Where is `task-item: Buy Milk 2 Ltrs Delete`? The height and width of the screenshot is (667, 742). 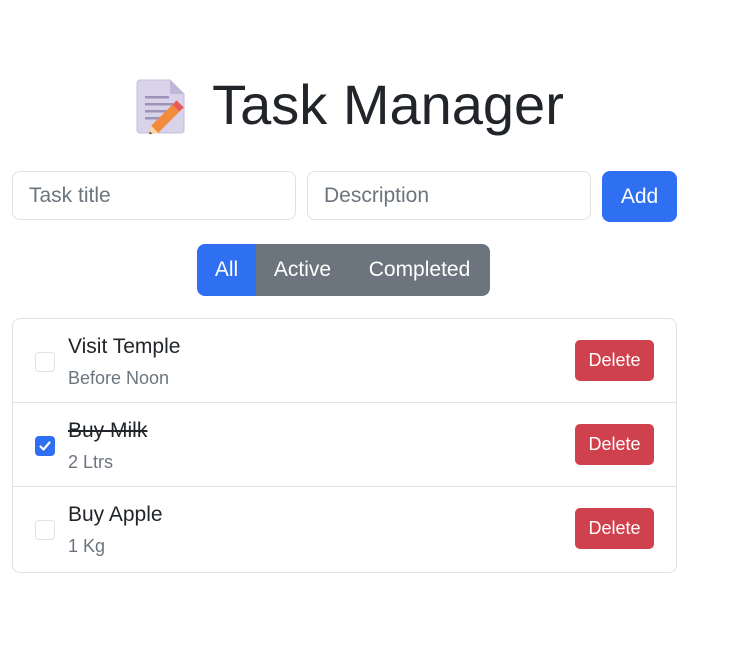 task-item: Buy Milk 2 Ltrs Delete is located at coordinates (344, 445).